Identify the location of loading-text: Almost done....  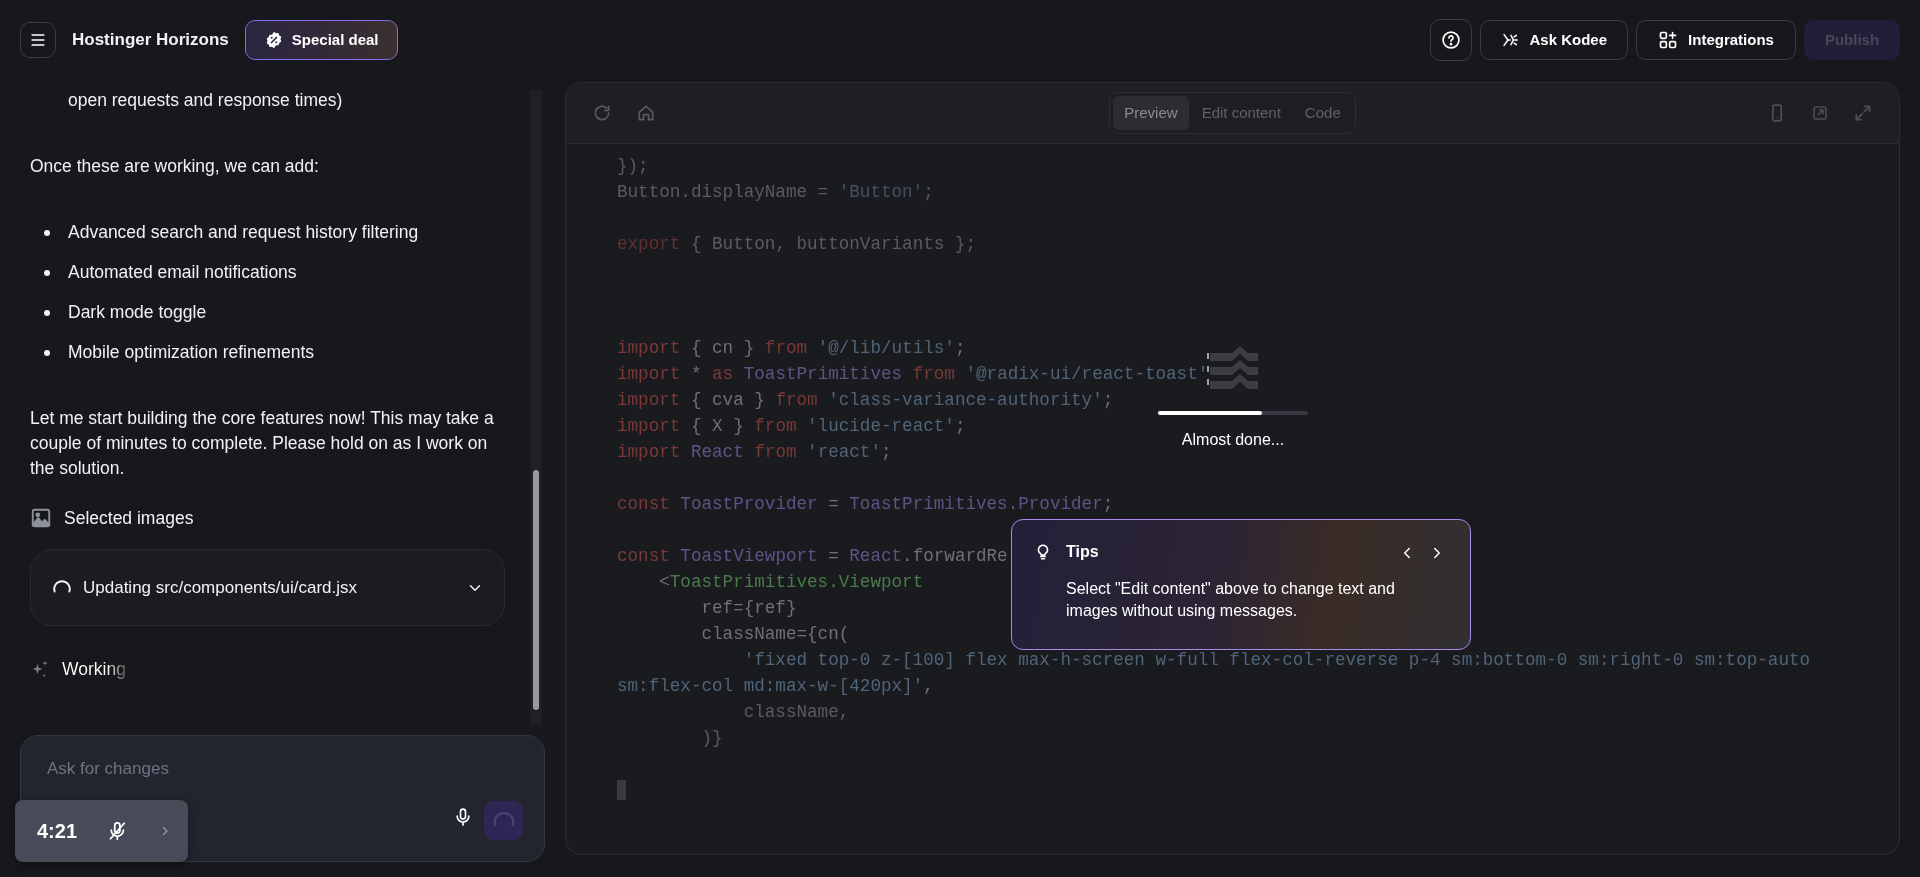
(1233, 440).